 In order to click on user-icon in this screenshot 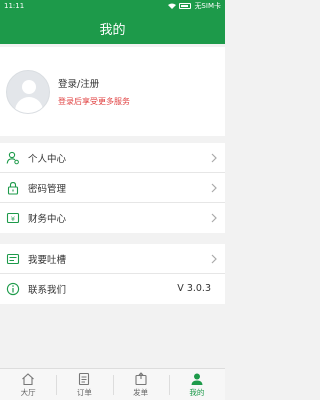, I will do `click(197, 379)`.